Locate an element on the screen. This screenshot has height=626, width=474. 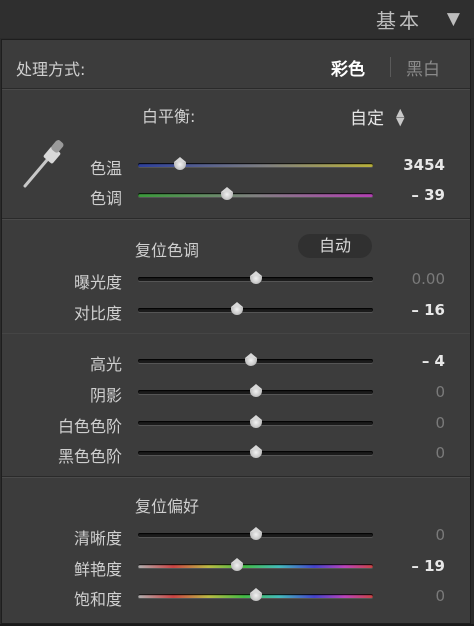
highlights-value: – 4 is located at coordinates (410, 361).